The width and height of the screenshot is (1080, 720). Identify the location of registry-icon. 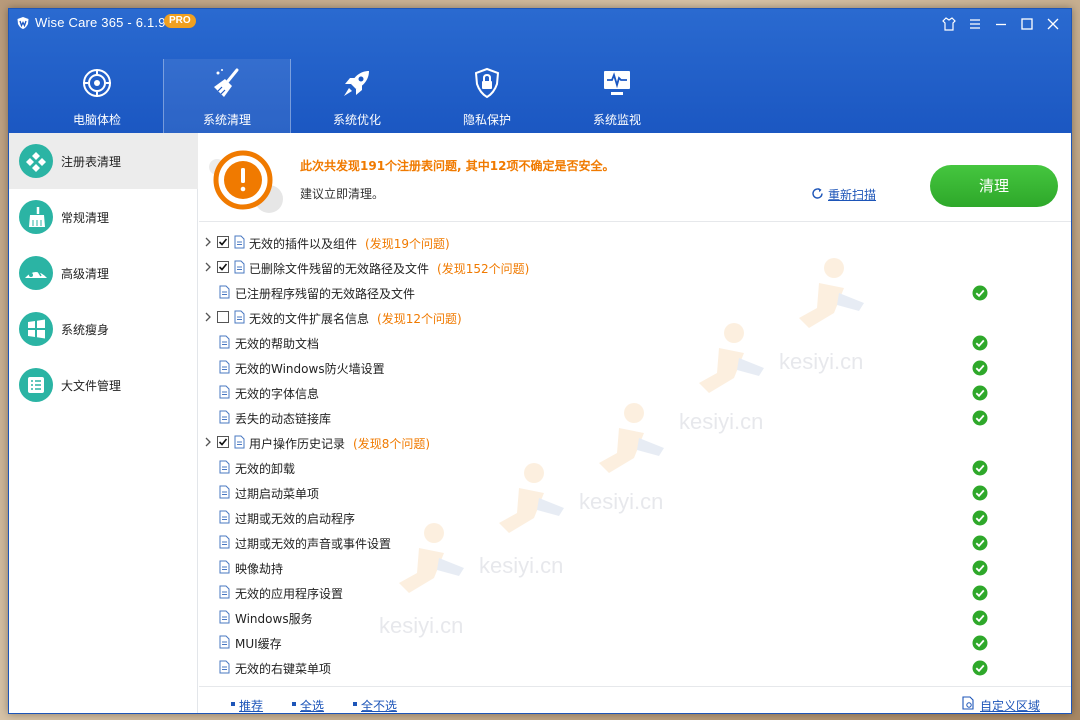
(36, 161).